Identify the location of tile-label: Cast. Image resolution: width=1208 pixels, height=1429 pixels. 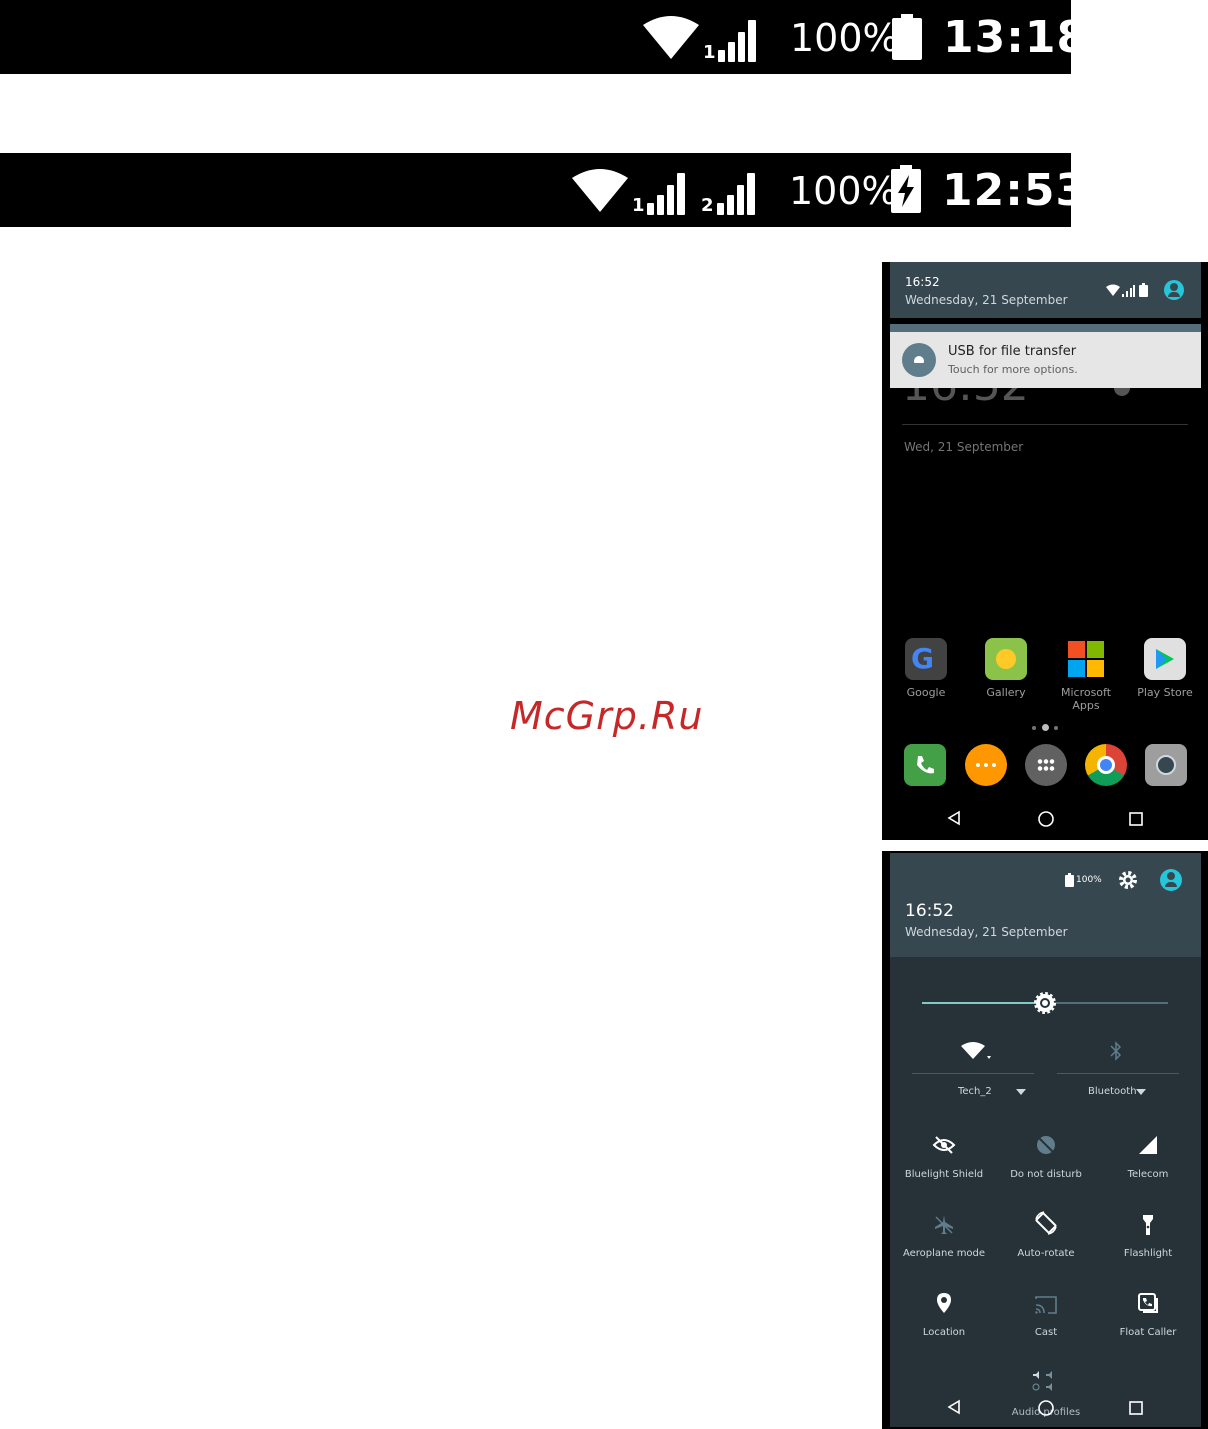
(1046, 1332).